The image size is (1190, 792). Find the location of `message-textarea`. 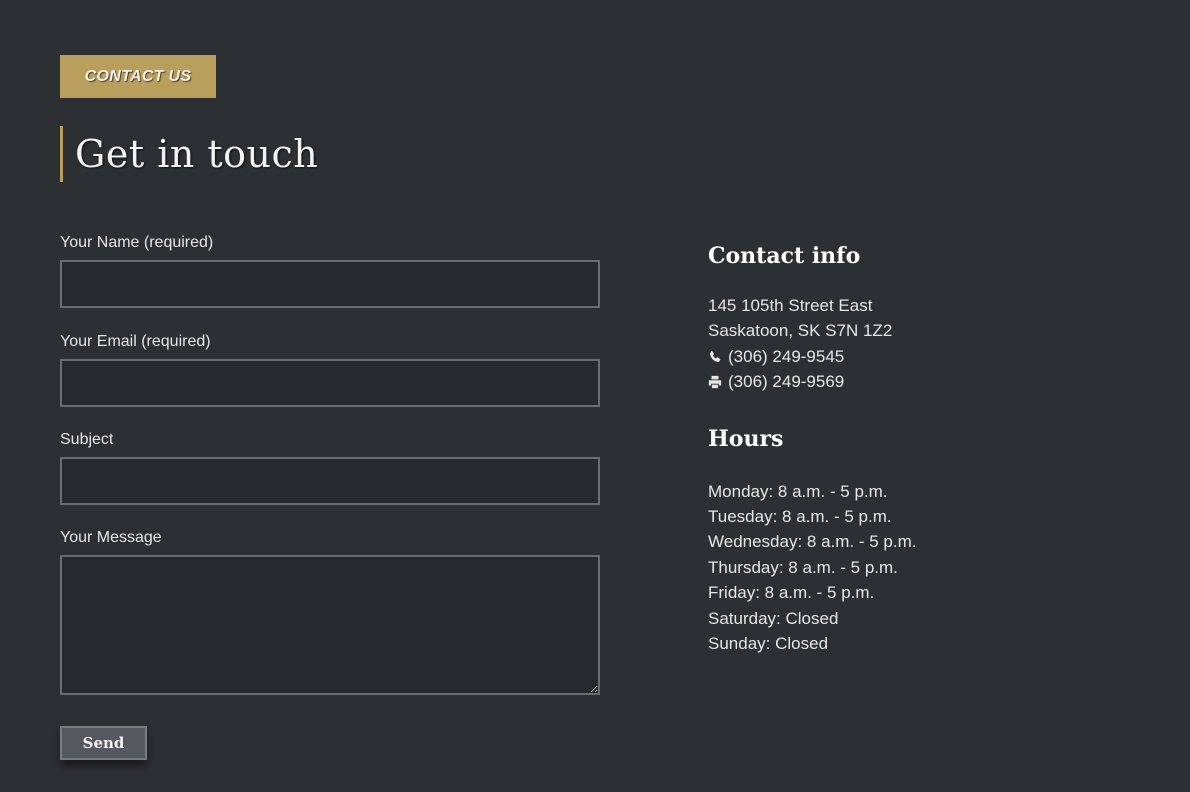

message-textarea is located at coordinates (330, 625).